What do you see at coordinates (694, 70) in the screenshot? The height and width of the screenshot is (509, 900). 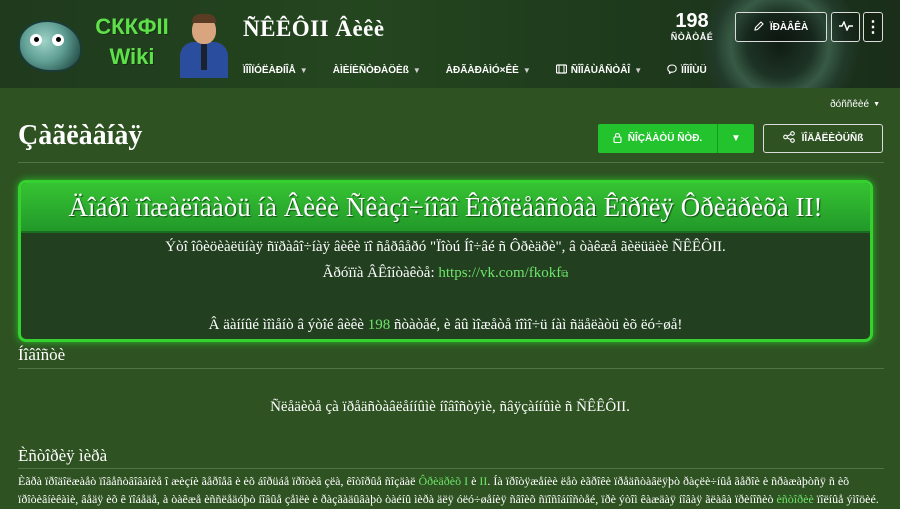 I see `nav-label: ÏÎÌÎÙÜ` at bounding box center [694, 70].